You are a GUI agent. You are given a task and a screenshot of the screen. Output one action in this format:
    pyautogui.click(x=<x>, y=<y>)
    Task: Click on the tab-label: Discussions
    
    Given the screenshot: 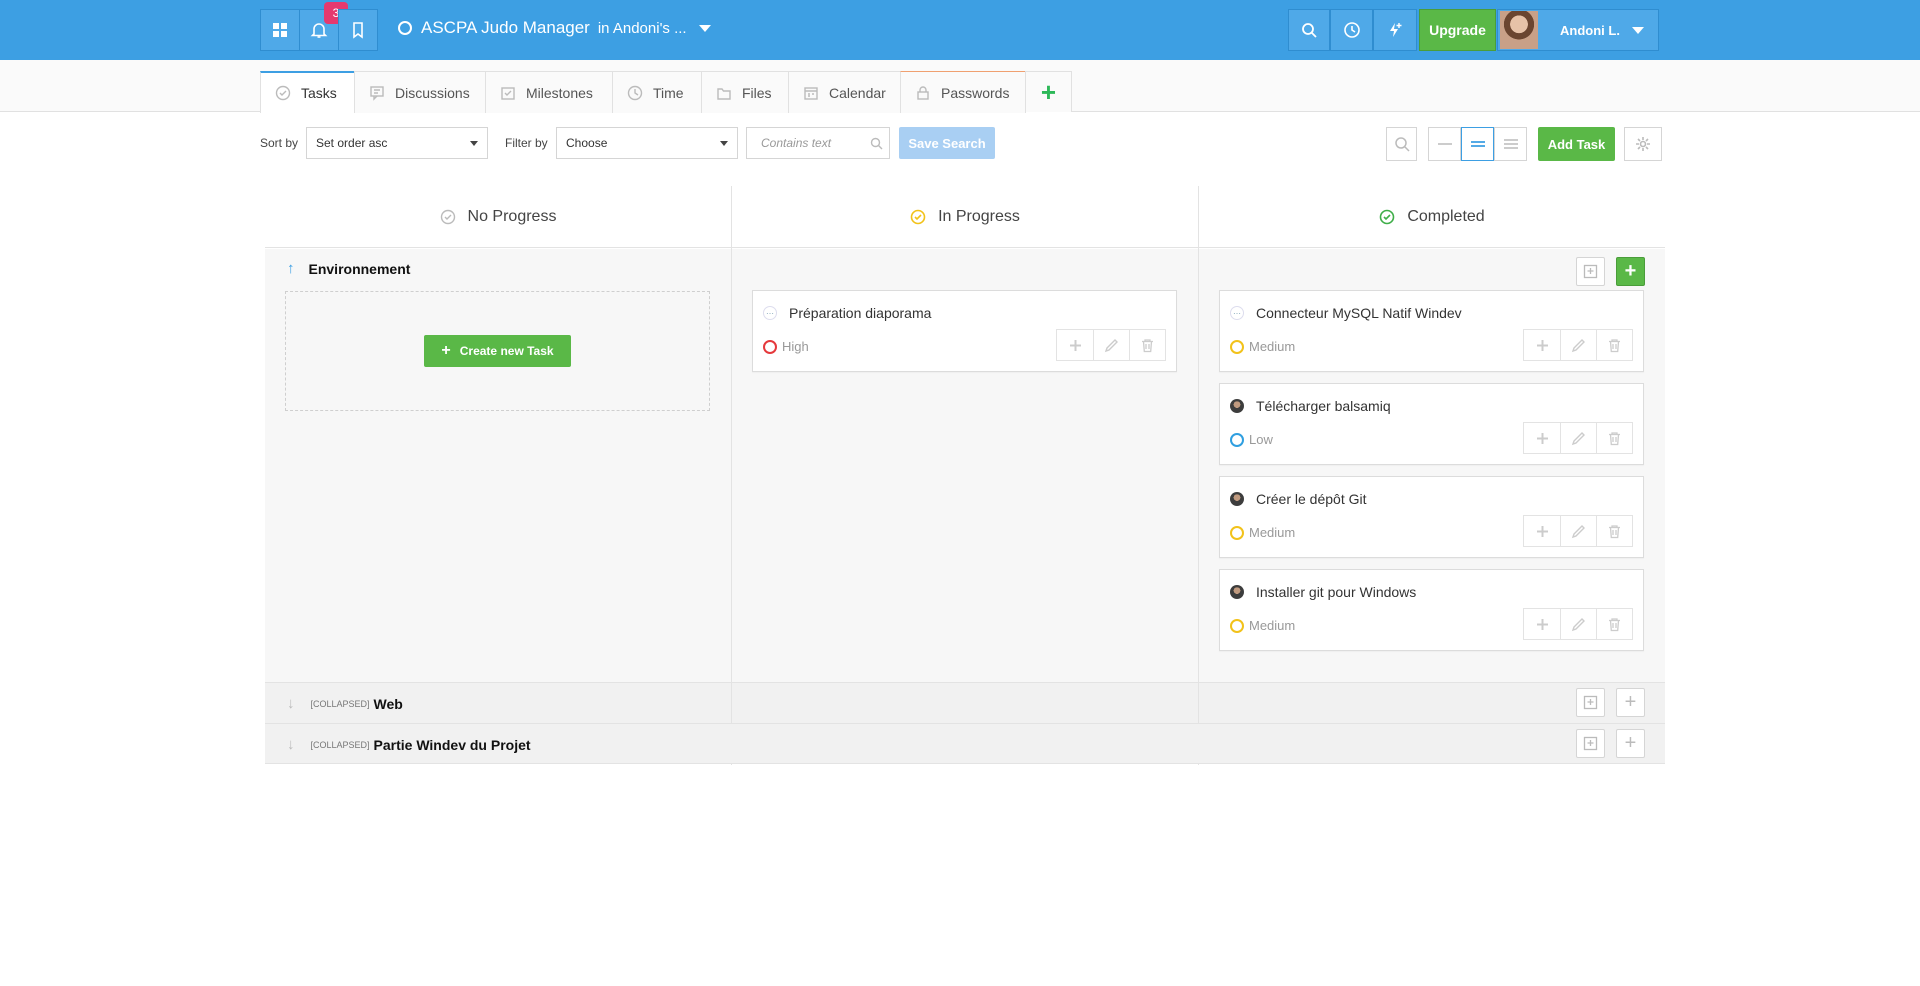 What is the action you would take?
    pyautogui.click(x=432, y=92)
    